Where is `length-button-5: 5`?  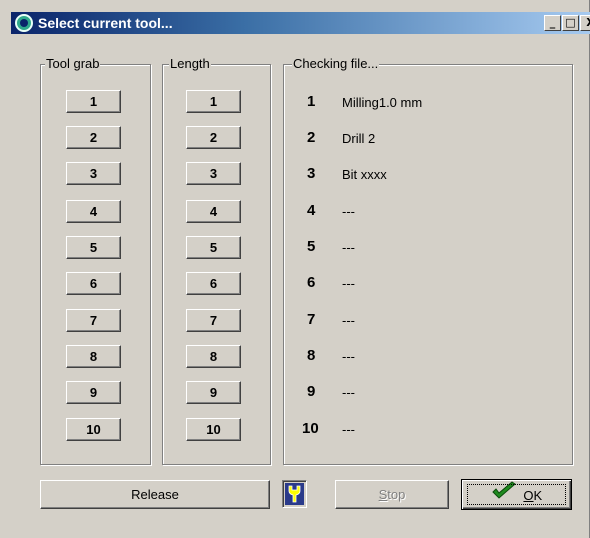
length-button-5: 5 is located at coordinates (213, 247).